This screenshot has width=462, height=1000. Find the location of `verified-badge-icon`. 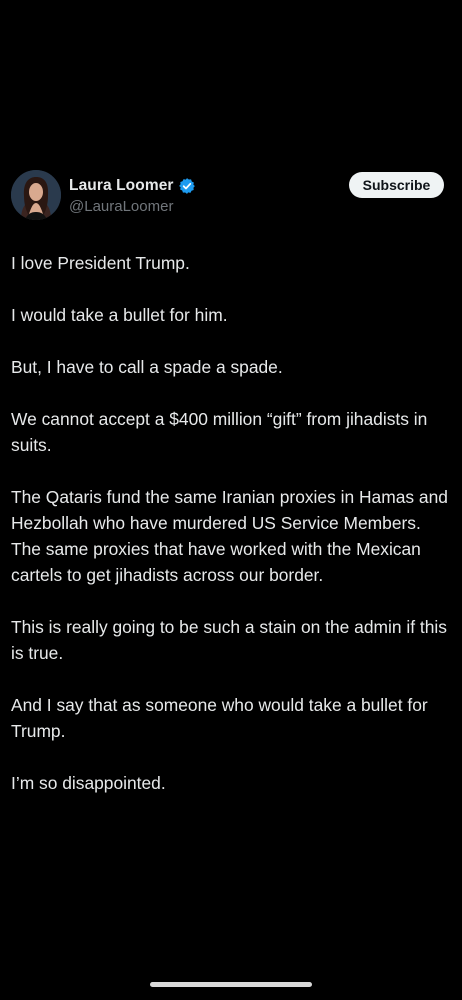

verified-badge-icon is located at coordinates (187, 186).